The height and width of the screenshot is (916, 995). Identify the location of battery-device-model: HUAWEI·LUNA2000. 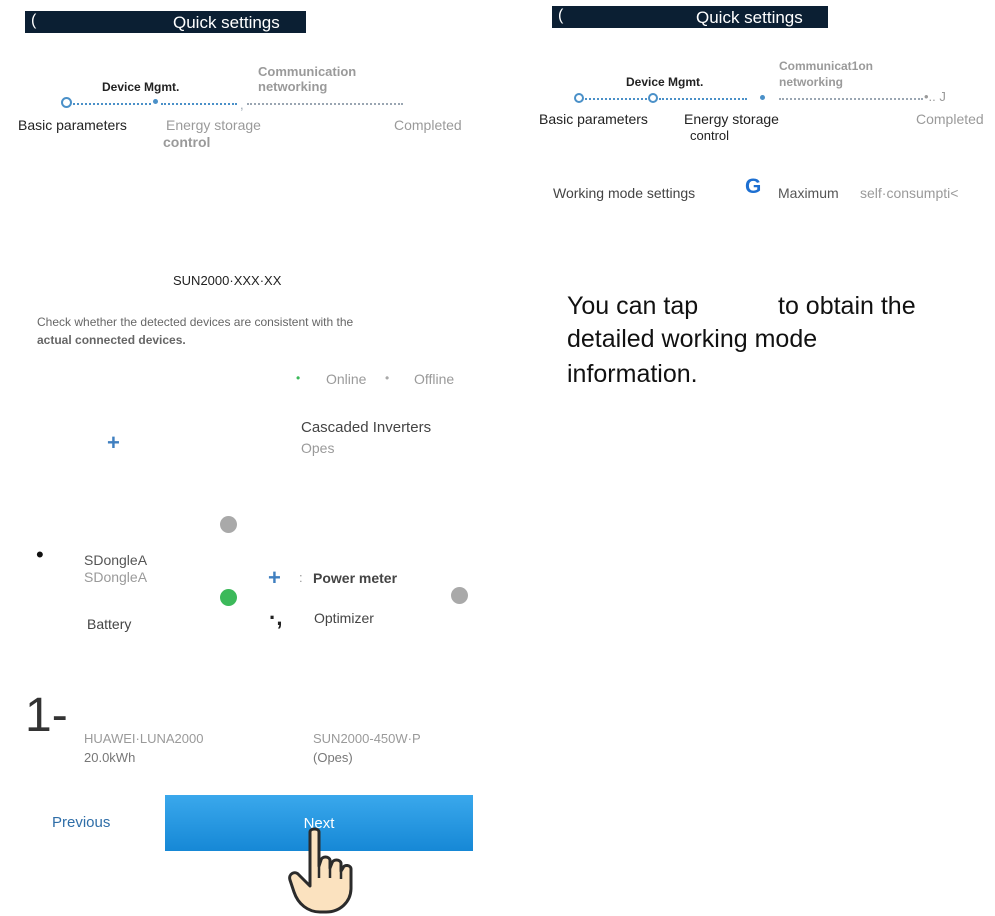
(144, 738).